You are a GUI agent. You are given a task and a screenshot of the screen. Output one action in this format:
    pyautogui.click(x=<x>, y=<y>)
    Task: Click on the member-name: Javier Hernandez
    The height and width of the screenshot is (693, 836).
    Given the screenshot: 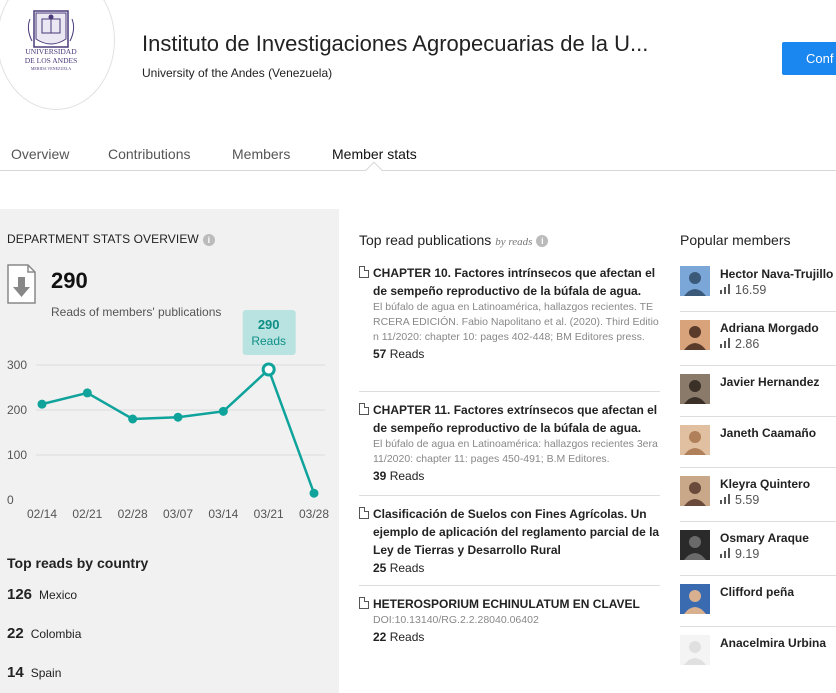 What is the action you would take?
    pyautogui.click(x=769, y=382)
    